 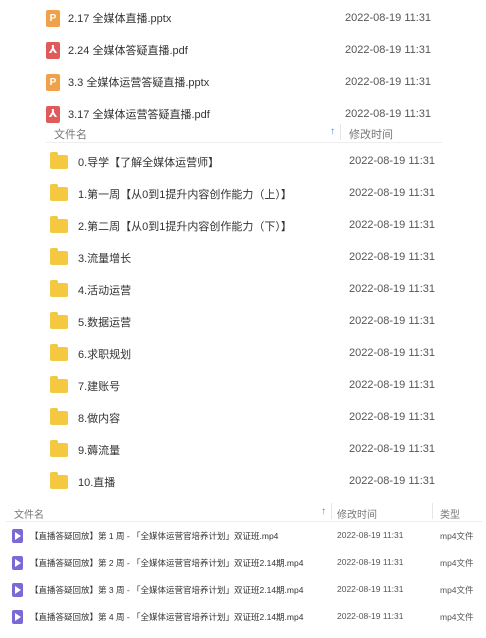 What do you see at coordinates (104, 290) in the screenshot?
I see `folder-name: 4.活动运营` at bounding box center [104, 290].